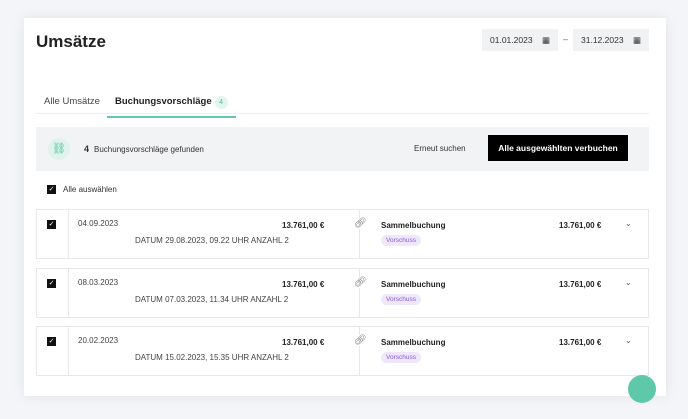 The height and width of the screenshot is (419, 688). What do you see at coordinates (90, 189) in the screenshot?
I see `select-all-label: Alle auswählen` at bounding box center [90, 189].